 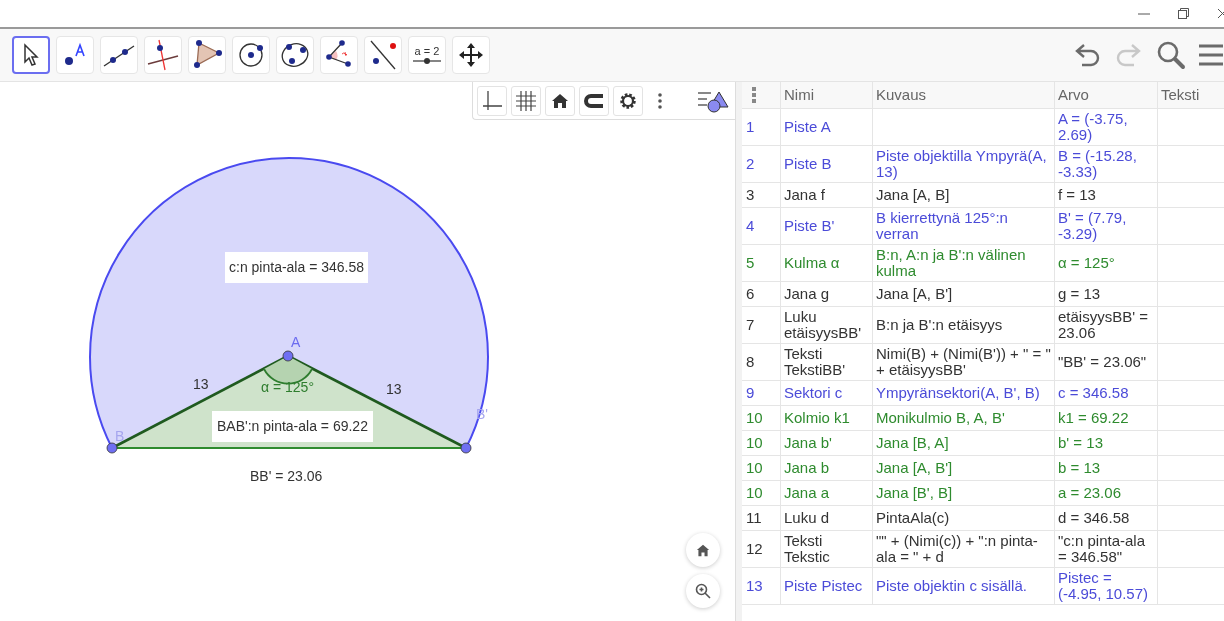 I want to click on table-cell: Kulma α, so click(x=826, y=263).